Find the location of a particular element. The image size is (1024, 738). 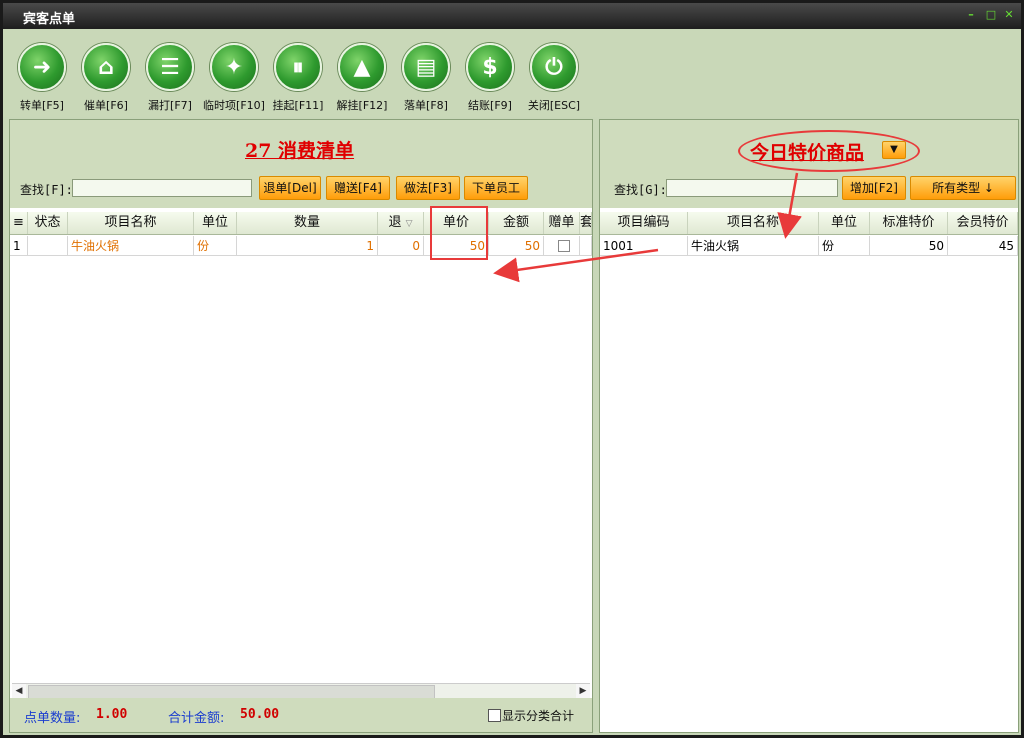

annotation-arrows is located at coordinates (647, 227).